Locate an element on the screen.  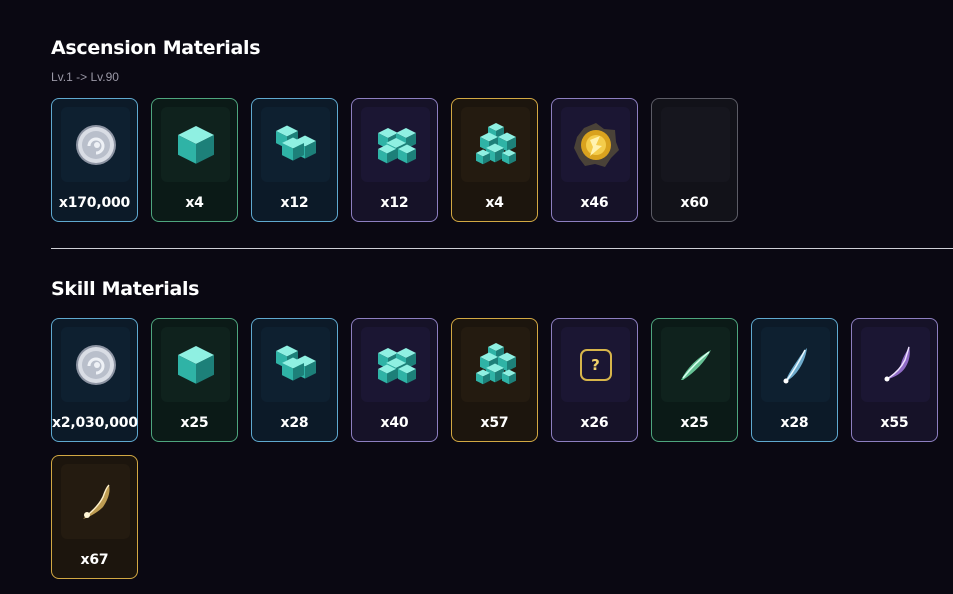
material-card: x2,030,000 is located at coordinates (94, 380).